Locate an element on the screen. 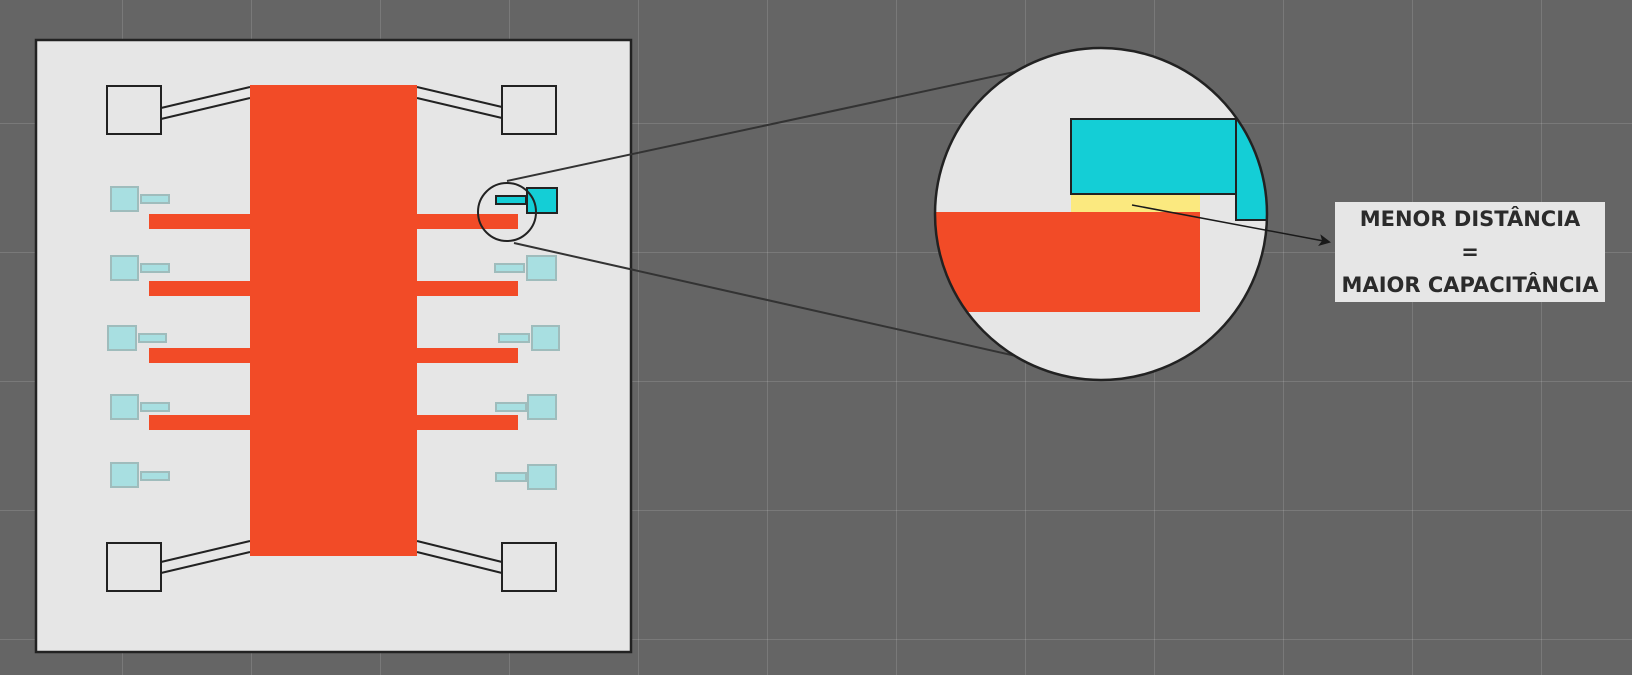 The image size is (1632, 675). central-copper-body is located at coordinates (333, 320).